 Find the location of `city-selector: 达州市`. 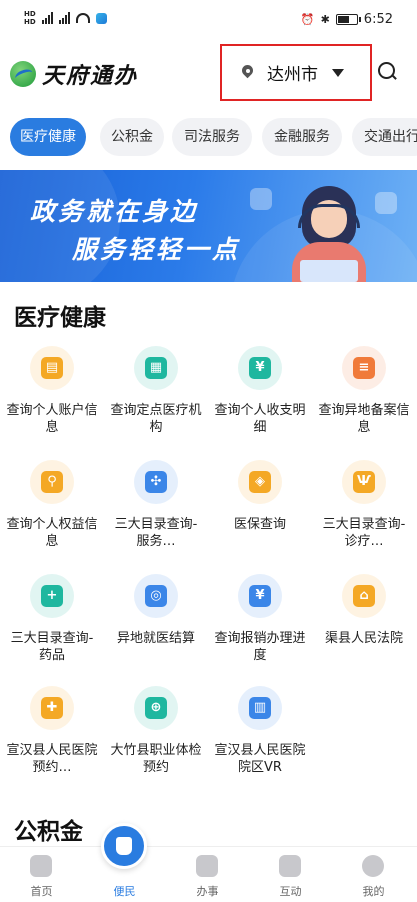

city-selector: 达州市 is located at coordinates (296, 72).